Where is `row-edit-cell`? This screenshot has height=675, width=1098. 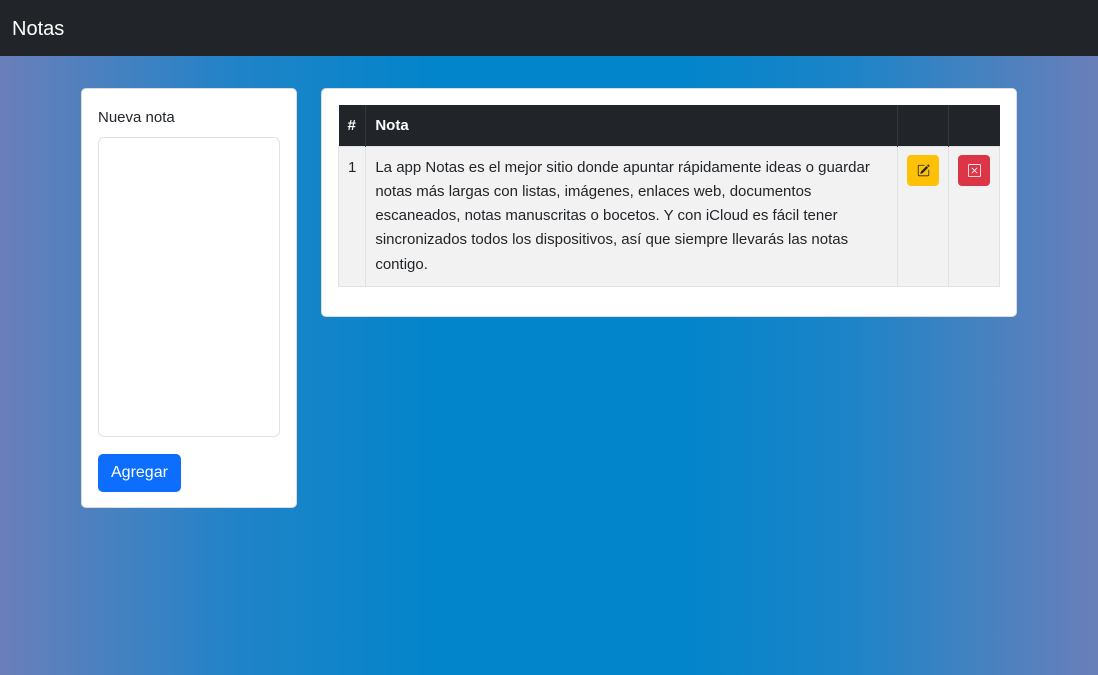
row-edit-cell is located at coordinates (923, 216).